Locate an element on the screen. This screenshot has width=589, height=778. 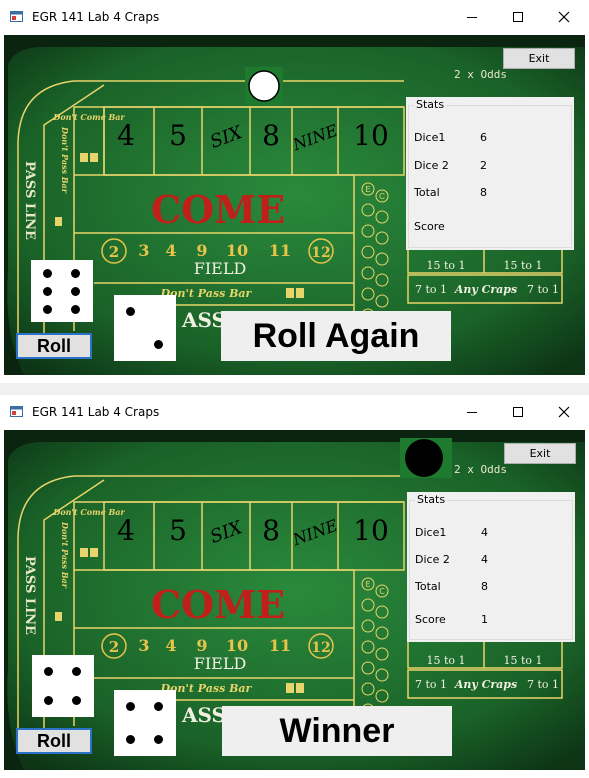
result-message: Roll Again is located at coordinates (336, 336).